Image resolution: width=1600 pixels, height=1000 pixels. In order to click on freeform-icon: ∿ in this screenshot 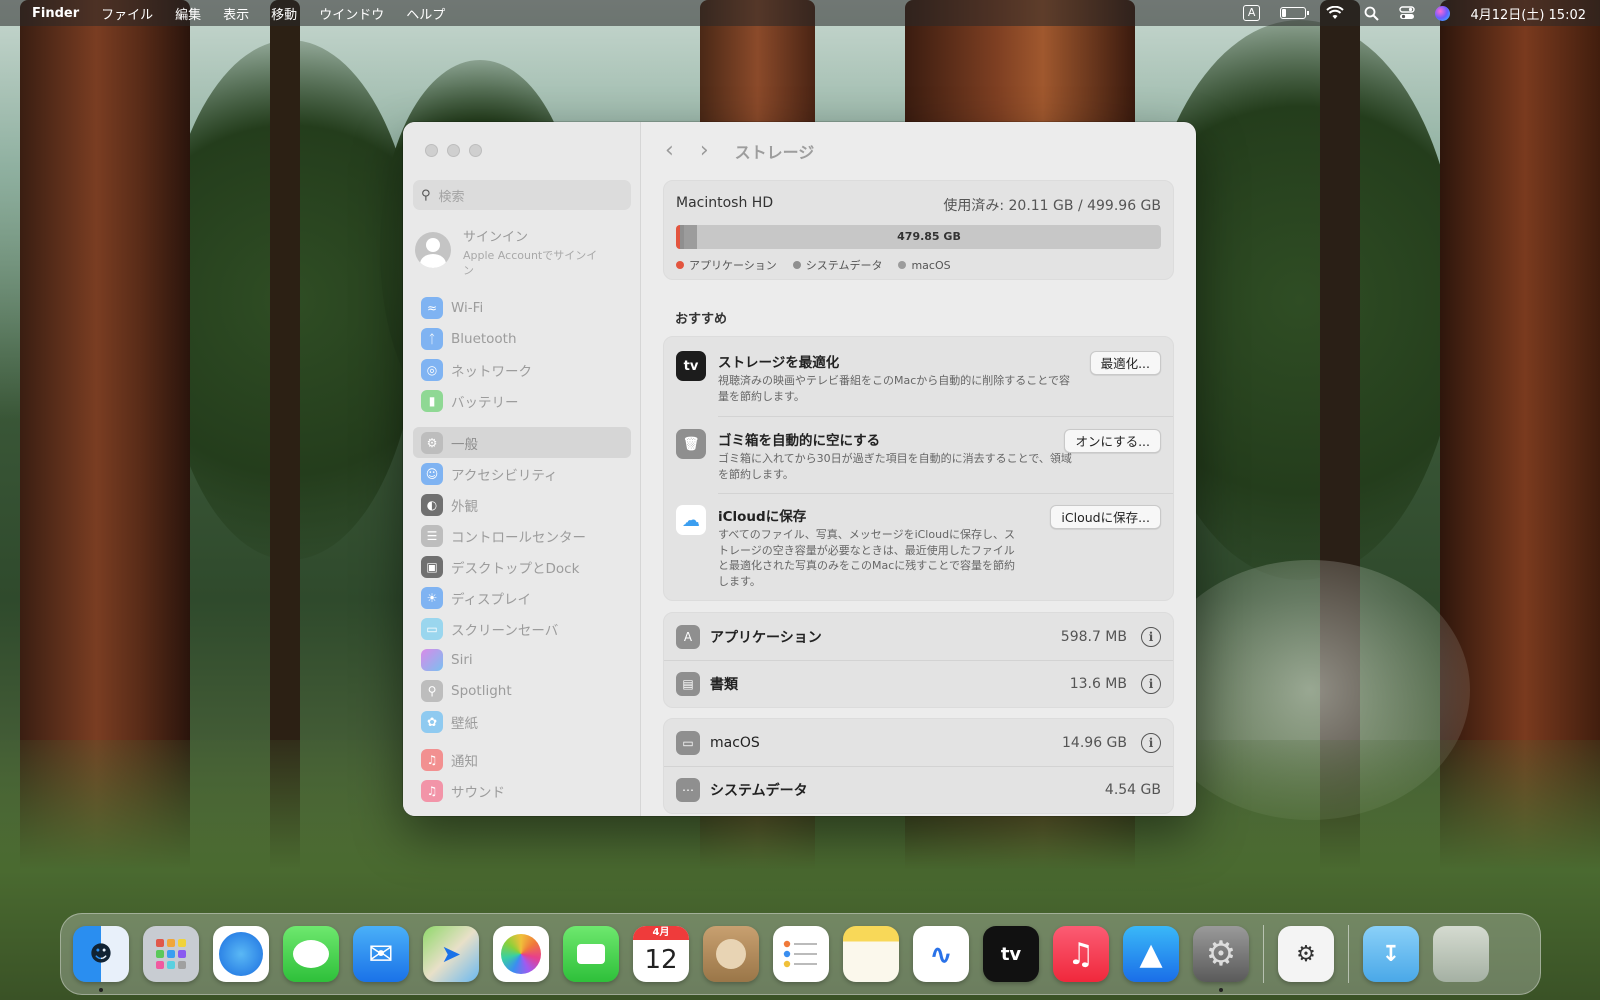, I will do `click(941, 954)`.